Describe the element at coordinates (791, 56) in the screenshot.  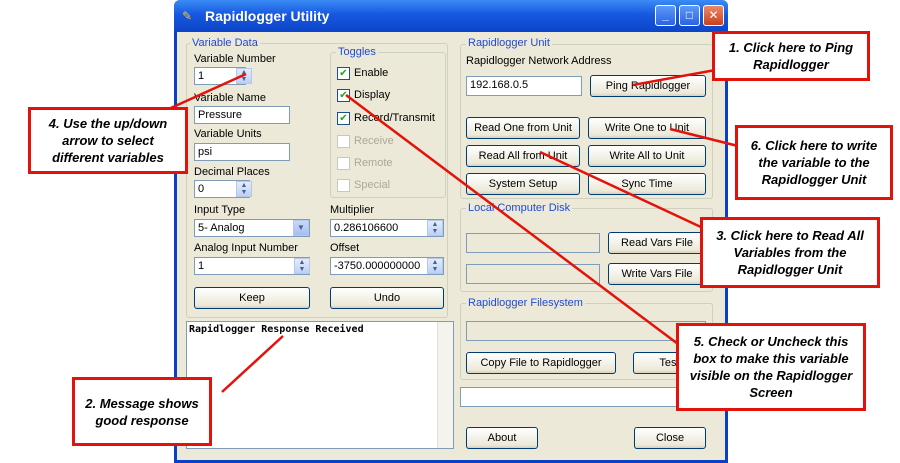
I see `callout-1: 1. Click here to Ping Rapidlogger` at that location.